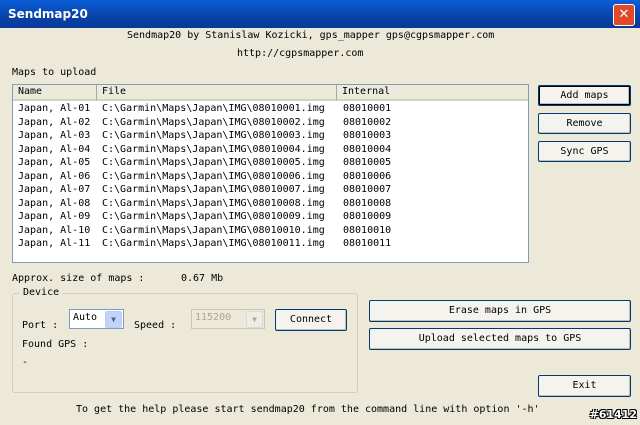 This screenshot has width=640, height=425. I want to click on device-legend: Device, so click(41, 292).